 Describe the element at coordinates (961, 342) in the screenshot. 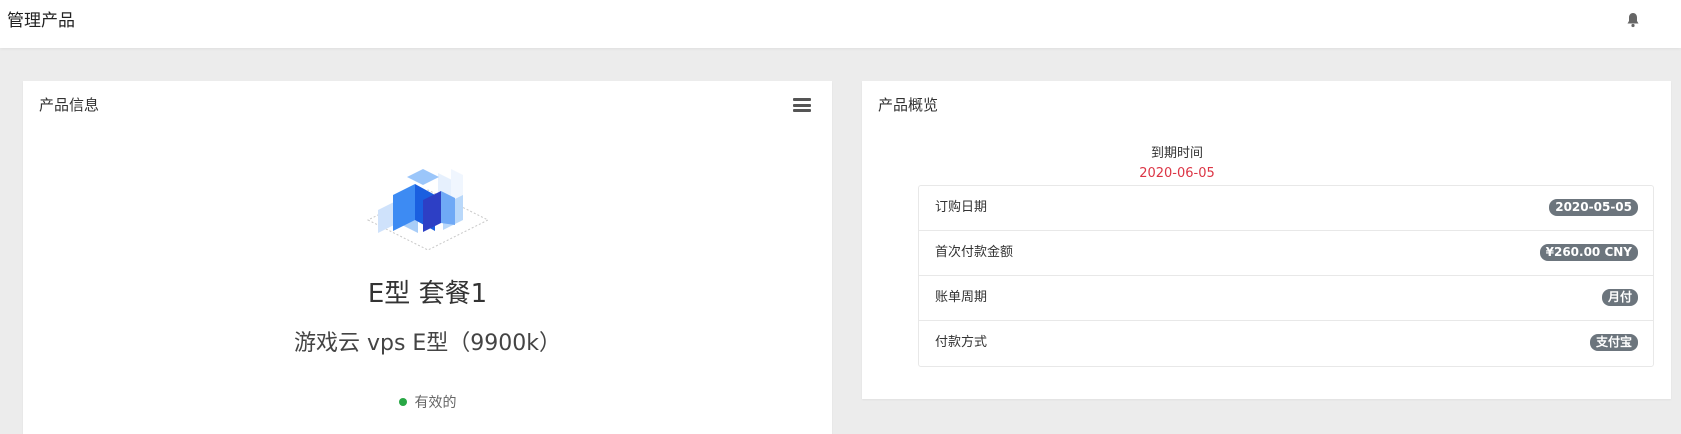

I see `list-item-label: 付款方式` at that location.